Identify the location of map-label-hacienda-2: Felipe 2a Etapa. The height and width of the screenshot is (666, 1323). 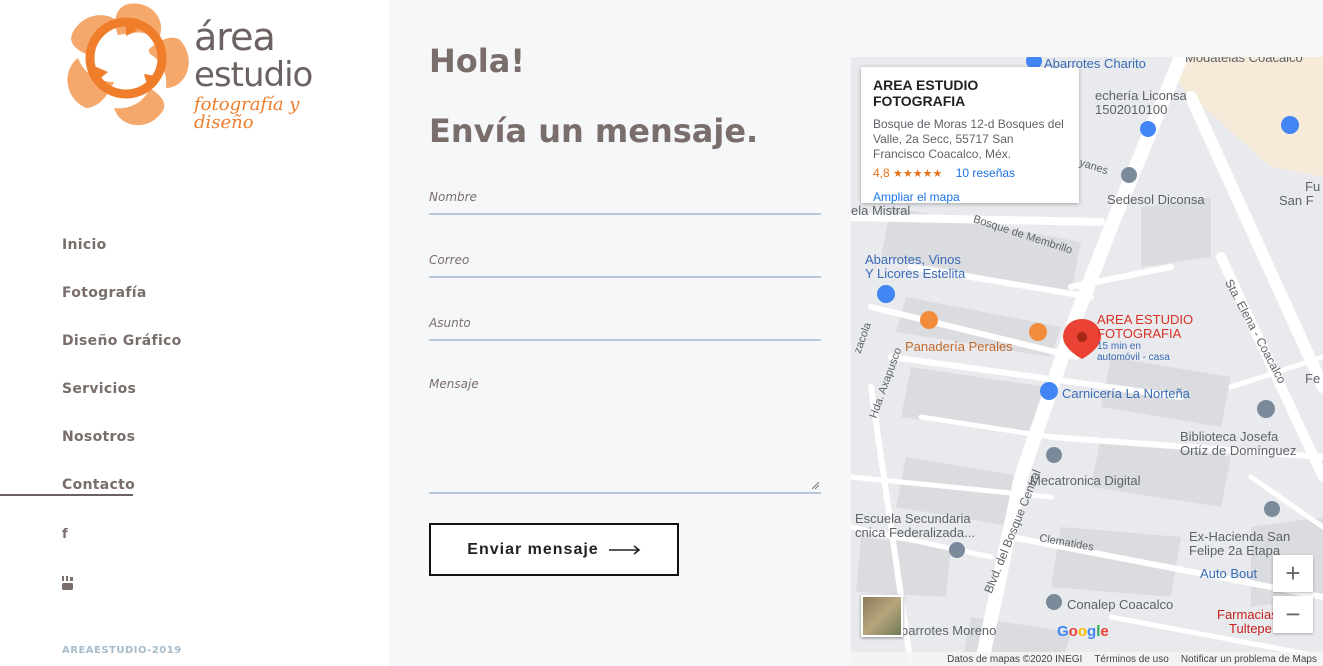
(1235, 550).